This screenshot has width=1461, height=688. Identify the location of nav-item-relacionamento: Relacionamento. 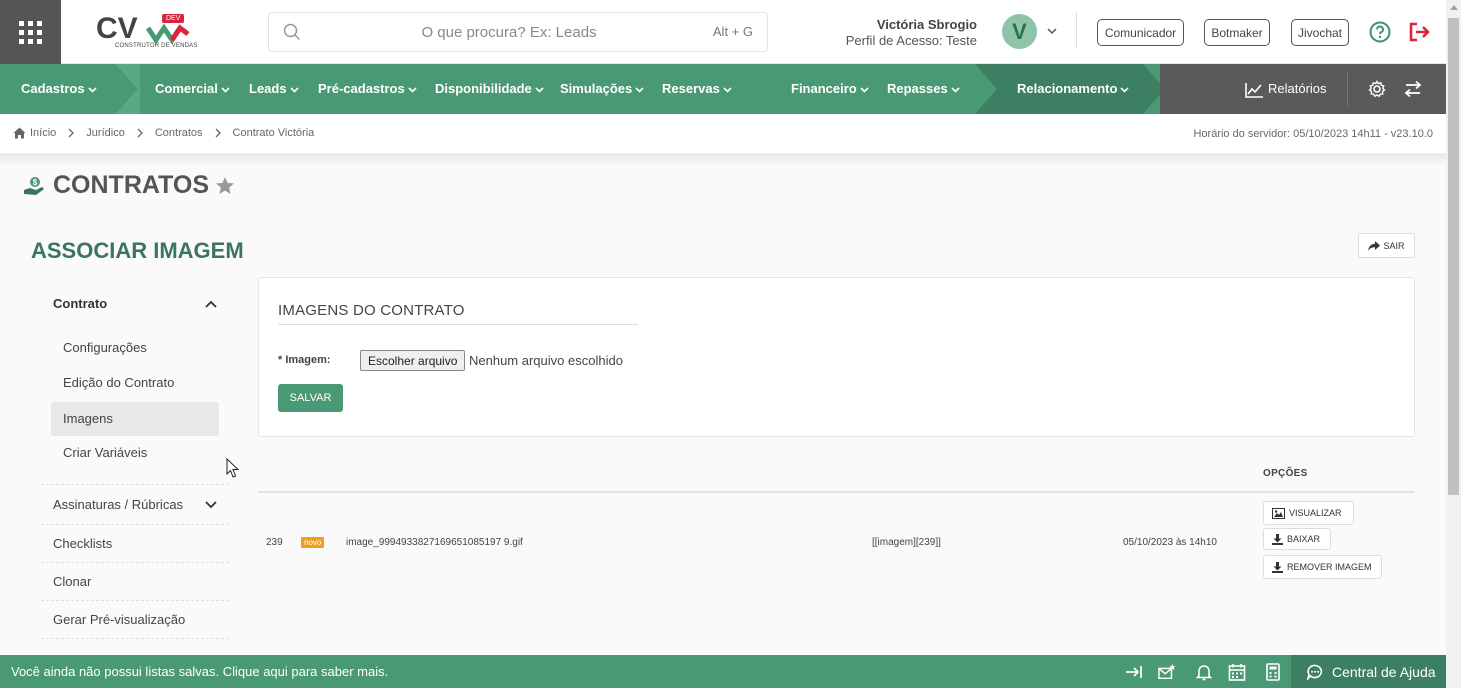
(1073, 89).